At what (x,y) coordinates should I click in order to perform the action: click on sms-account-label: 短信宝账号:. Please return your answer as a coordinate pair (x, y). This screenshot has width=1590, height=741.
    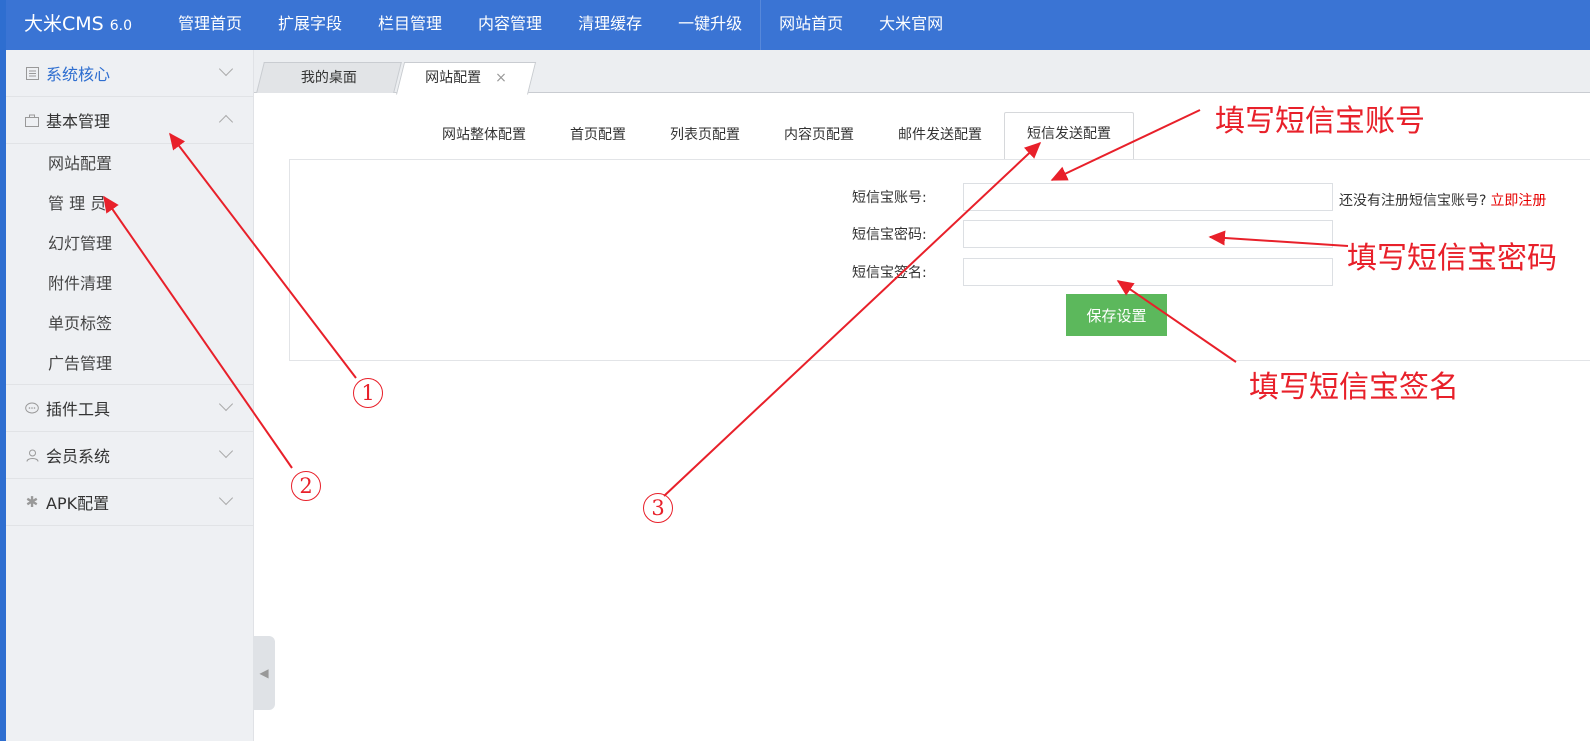
    Looking at the image, I should click on (889, 198).